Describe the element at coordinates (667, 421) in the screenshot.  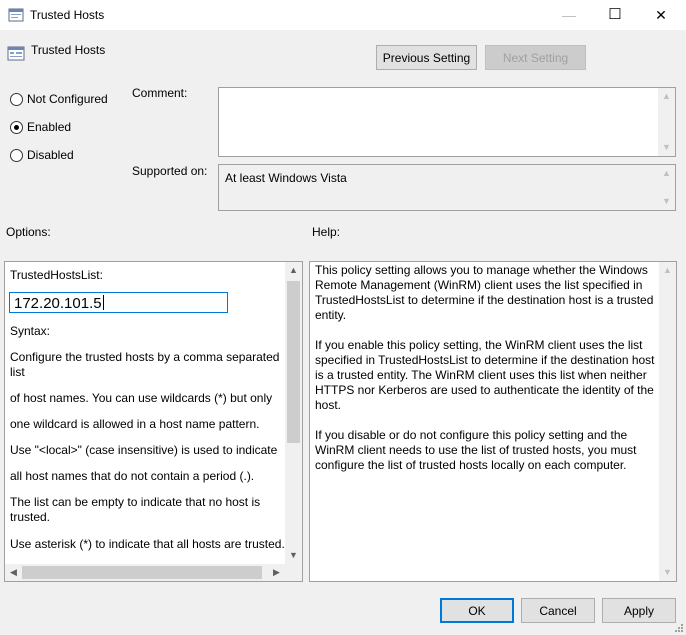
I see `help-scrollbar: ▲ ▼` at that location.